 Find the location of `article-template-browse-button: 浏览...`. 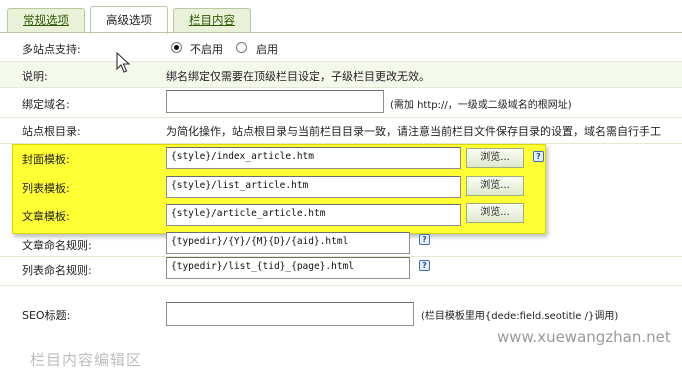

article-template-browse-button: 浏览... is located at coordinates (495, 213).